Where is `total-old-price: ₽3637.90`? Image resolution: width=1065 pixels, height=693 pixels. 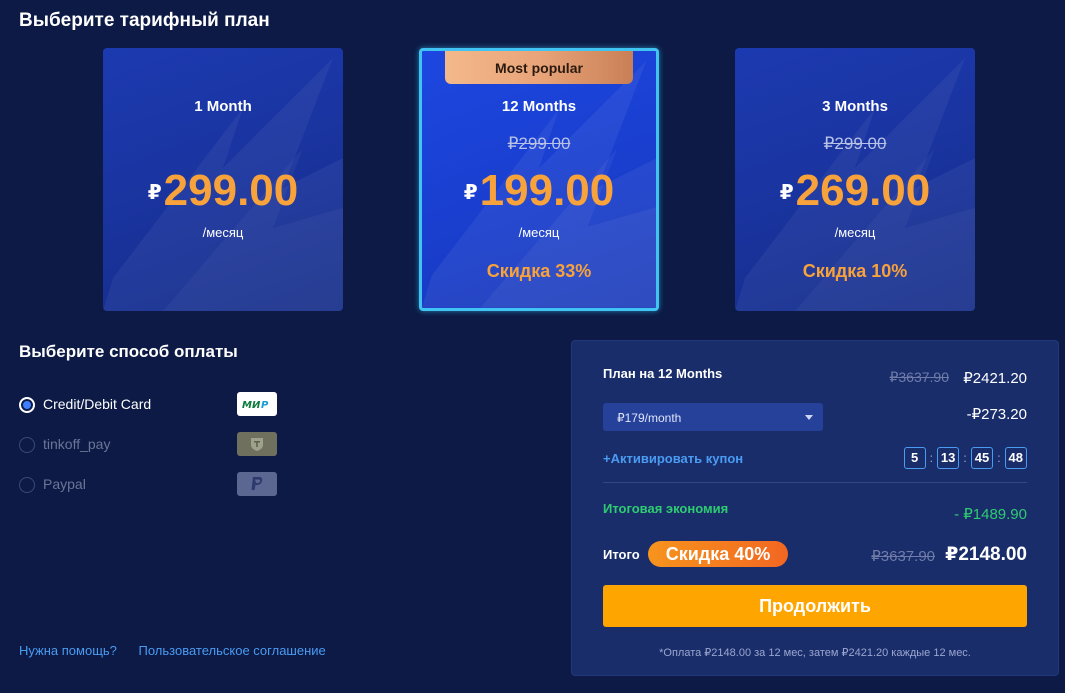
total-old-price: ₽3637.90 is located at coordinates (903, 556).